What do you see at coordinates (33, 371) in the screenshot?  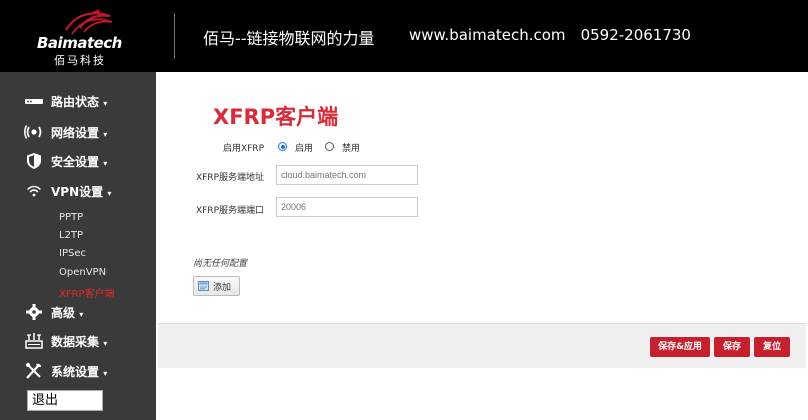 I see `tools-icon` at bounding box center [33, 371].